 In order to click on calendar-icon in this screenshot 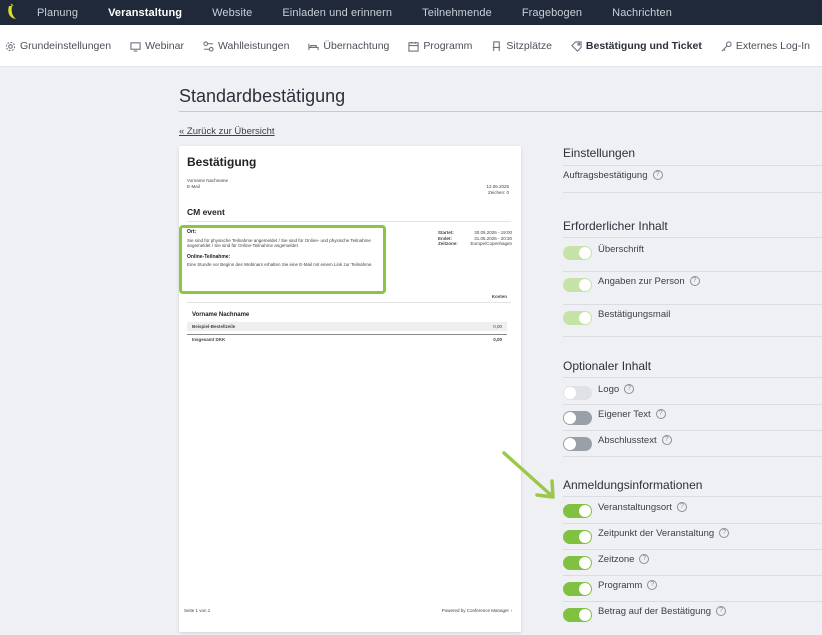, I will do `click(414, 46)`.